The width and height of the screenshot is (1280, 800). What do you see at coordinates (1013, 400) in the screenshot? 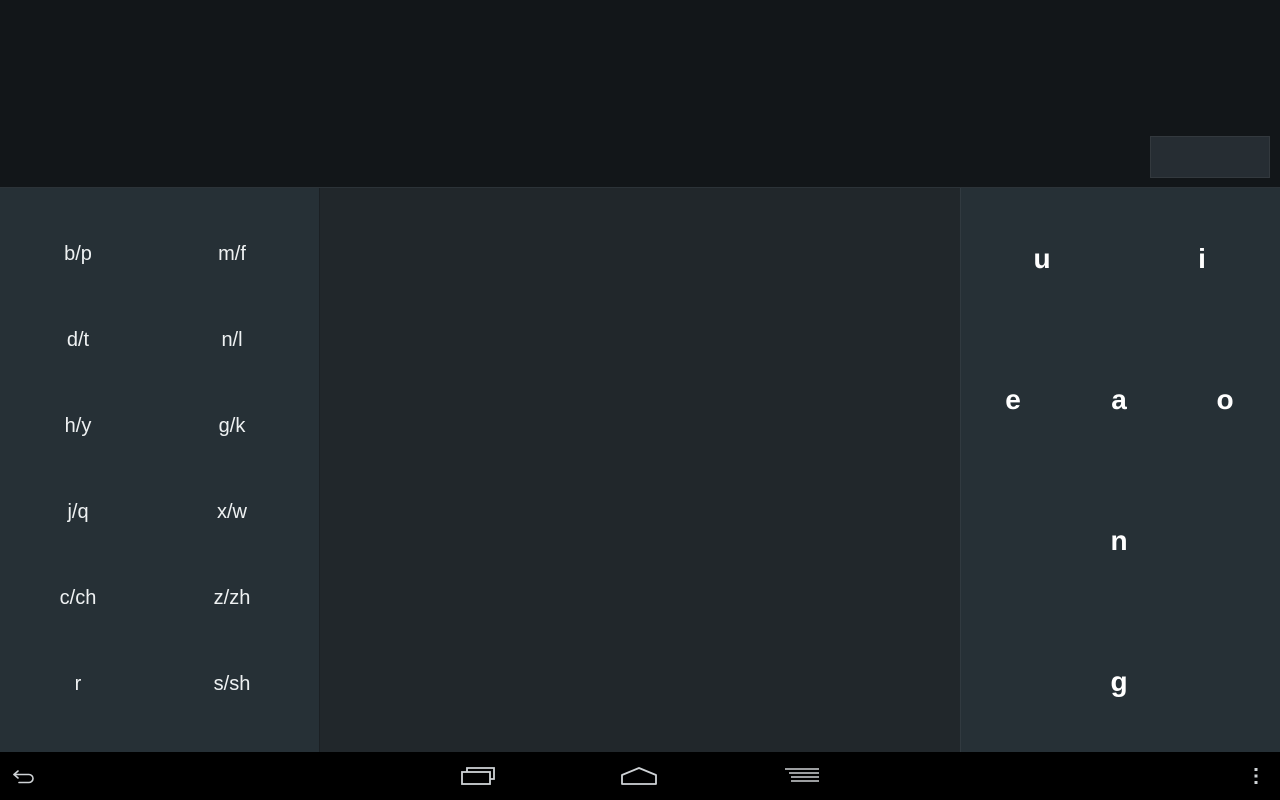
I see `key-e: e` at bounding box center [1013, 400].